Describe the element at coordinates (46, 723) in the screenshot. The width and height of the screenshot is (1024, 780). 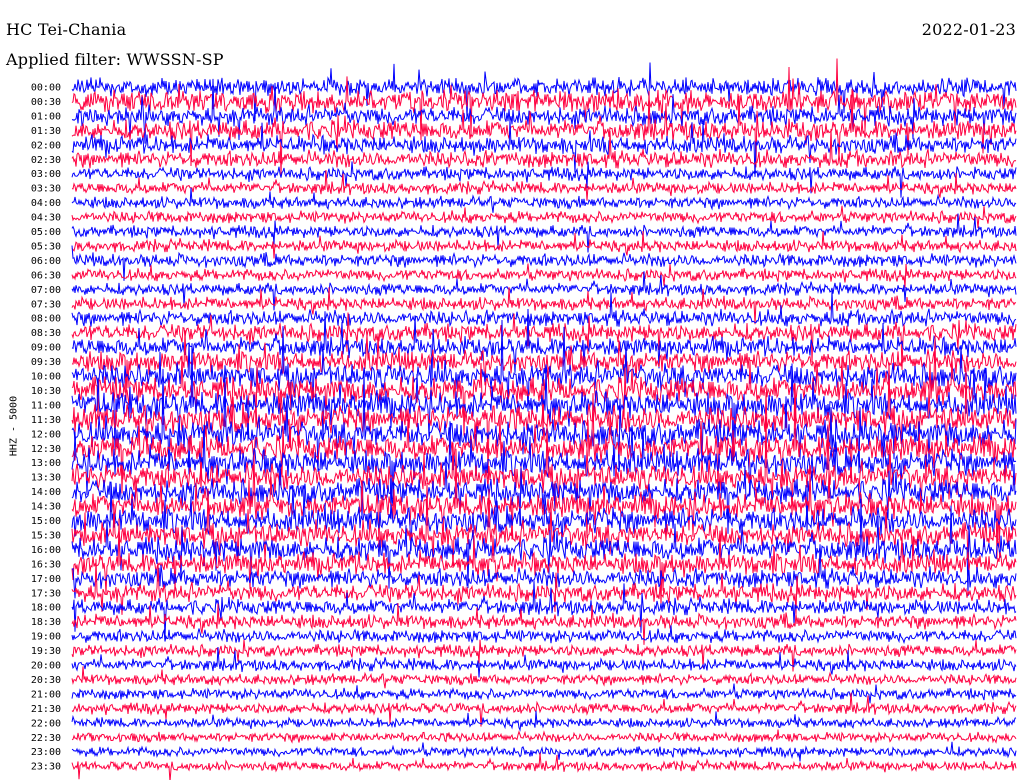
I see `time-tick-label: 22:00` at that location.